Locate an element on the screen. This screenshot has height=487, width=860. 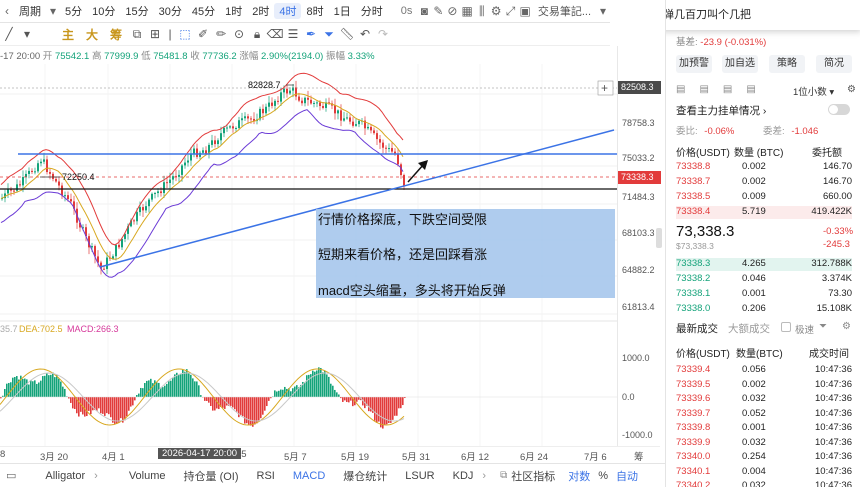
period-timeshare: 分时 is located at coordinates (372, 11).